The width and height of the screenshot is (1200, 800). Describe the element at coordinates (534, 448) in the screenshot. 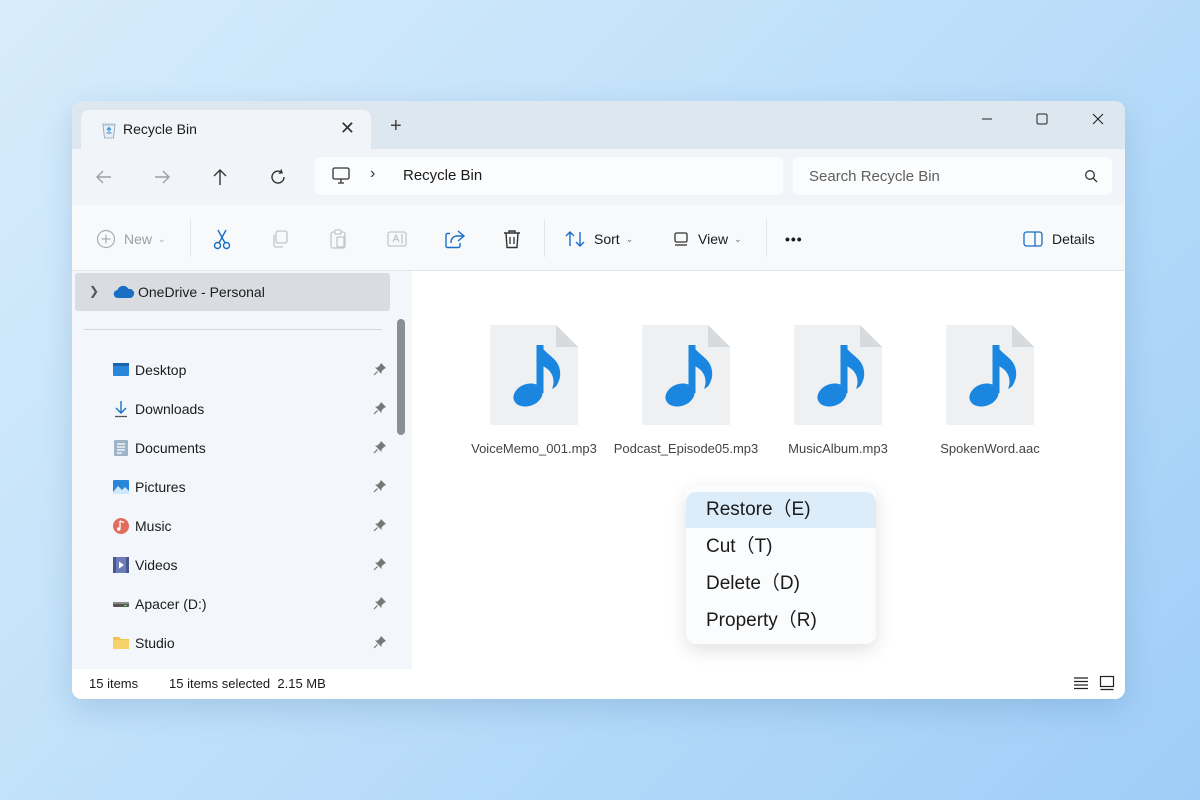

I see `file-name: VoiceMemo_001.mp3` at that location.